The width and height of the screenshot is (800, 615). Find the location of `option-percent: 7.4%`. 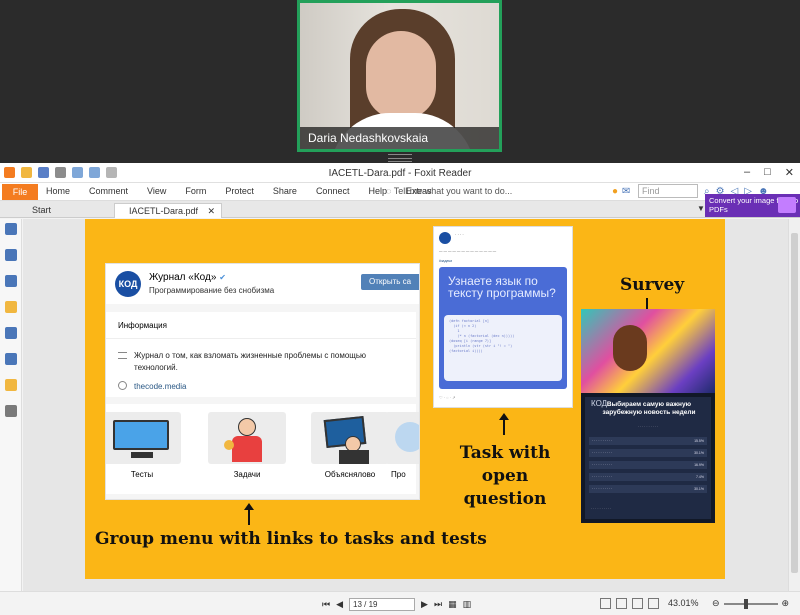

option-percent: 7.4% is located at coordinates (700, 477).